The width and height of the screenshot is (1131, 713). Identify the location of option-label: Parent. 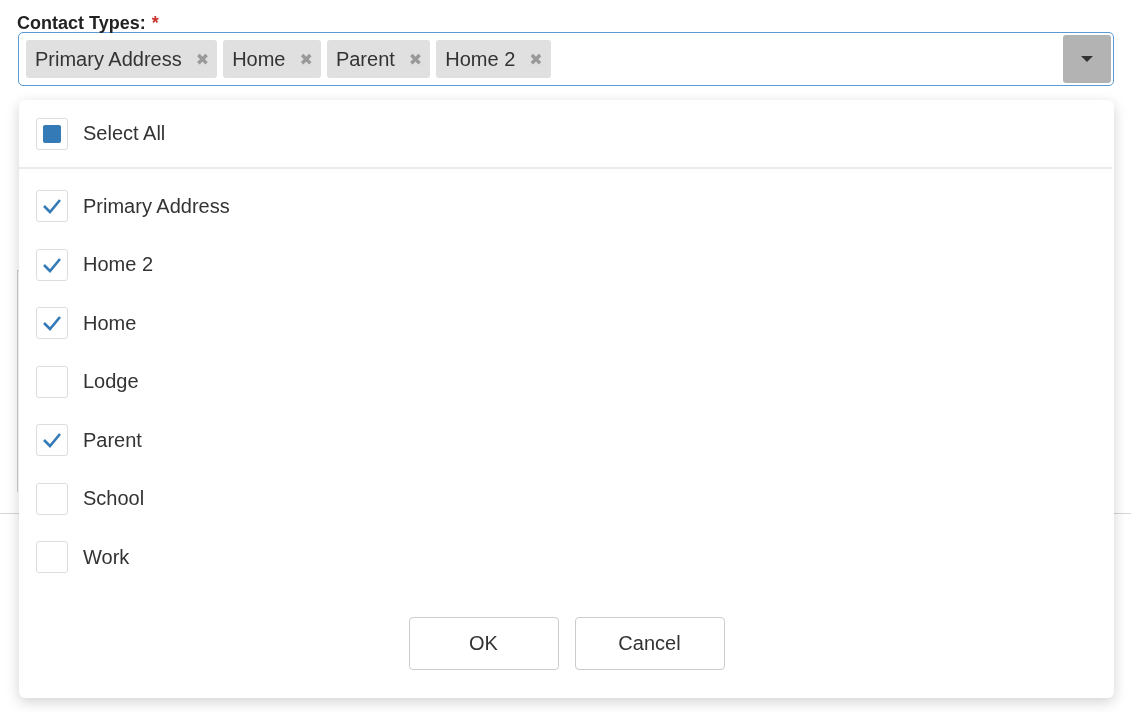
(112, 440).